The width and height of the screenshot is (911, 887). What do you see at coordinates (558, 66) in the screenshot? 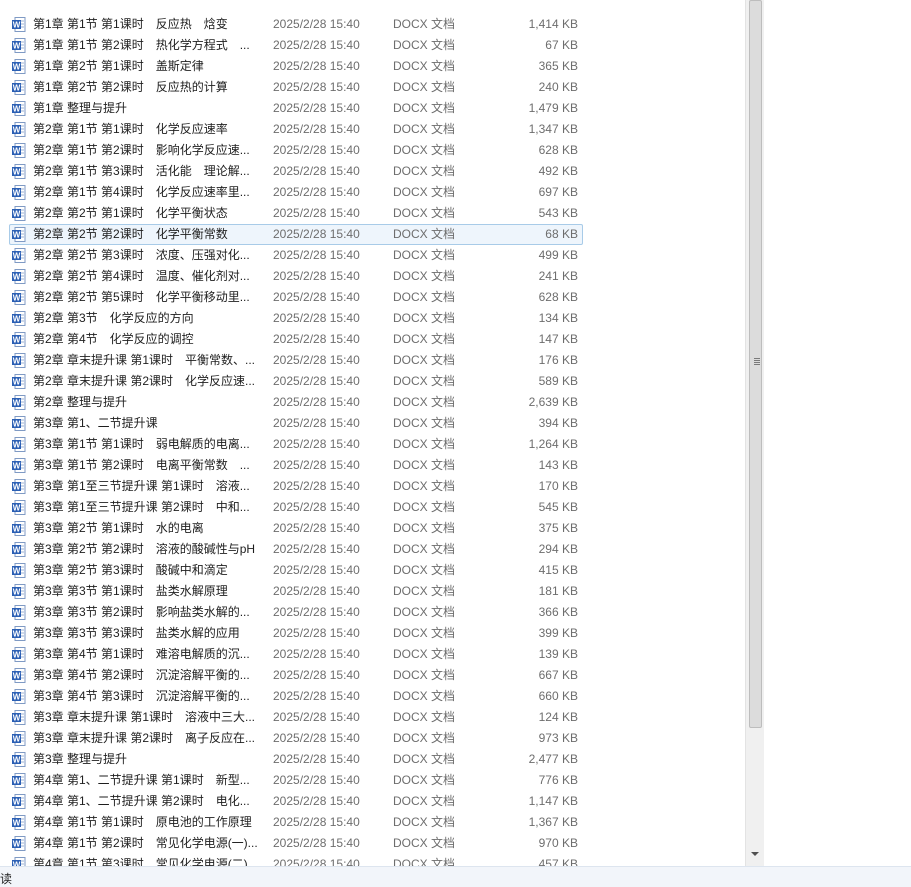
I see `file-size: 365 KB` at bounding box center [558, 66].